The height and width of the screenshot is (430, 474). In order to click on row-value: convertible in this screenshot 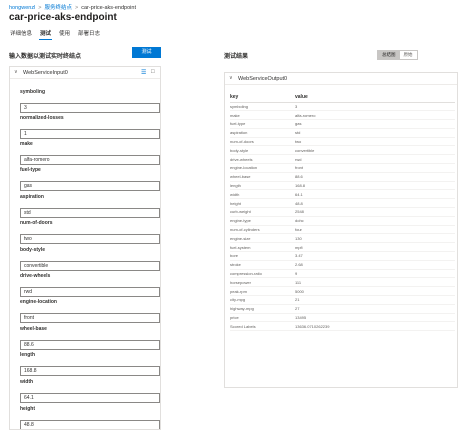, I will do `click(375, 150)`.